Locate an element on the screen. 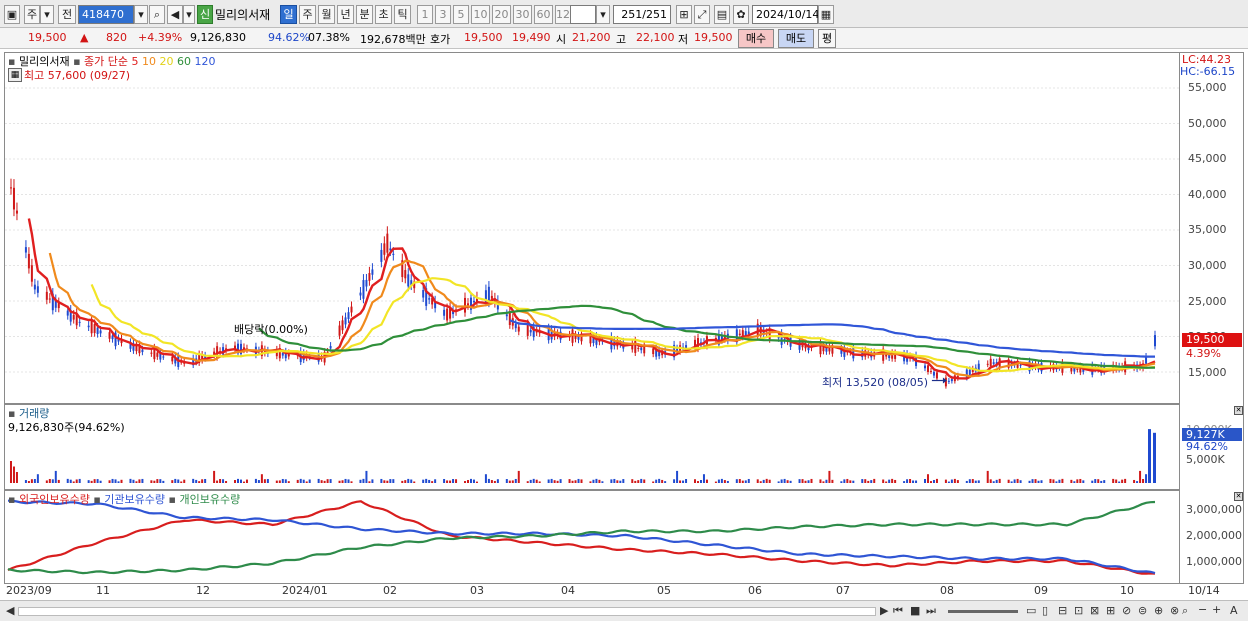 Image resolution: width=1248 pixels, height=621 pixels. date-input: 2024/10/14 is located at coordinates (785, 14).